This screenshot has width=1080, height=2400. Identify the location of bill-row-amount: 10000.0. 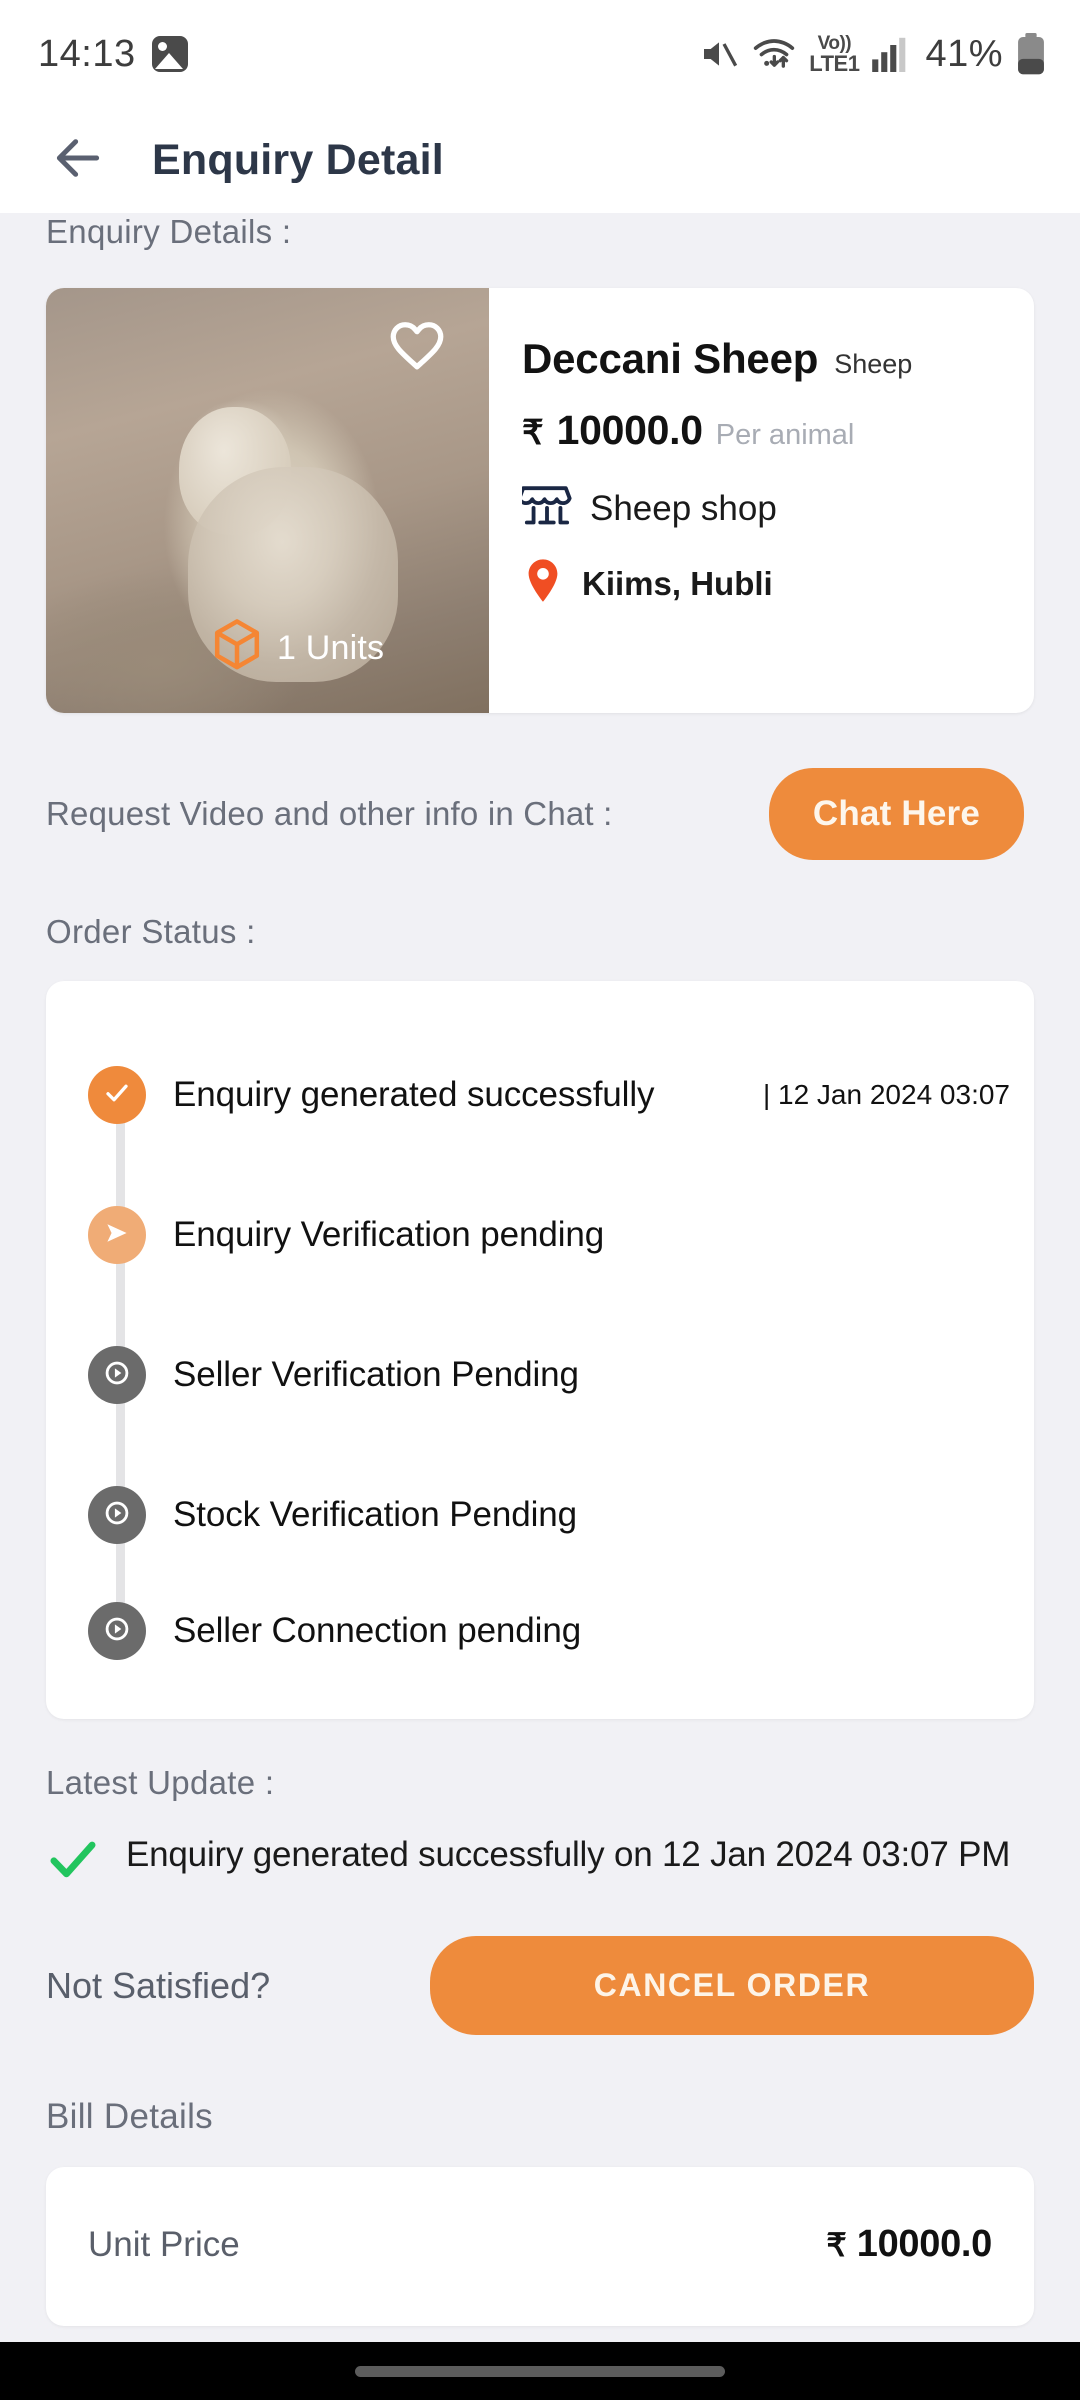
(924, 2244).